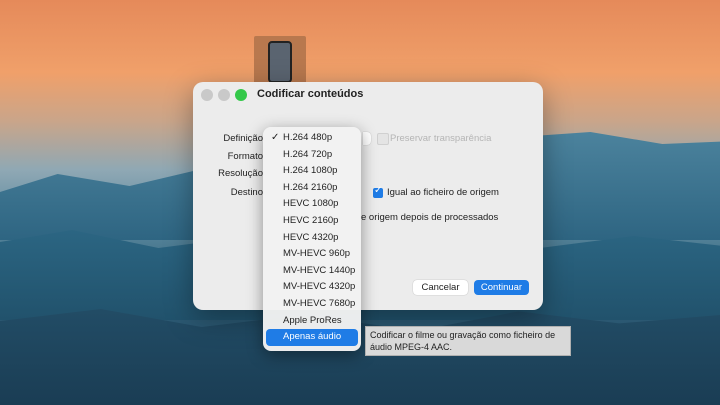 Image resolution: width=720 pixels, height=405 pixels. I want to click on destination-label: Destino, so click(246, 192).